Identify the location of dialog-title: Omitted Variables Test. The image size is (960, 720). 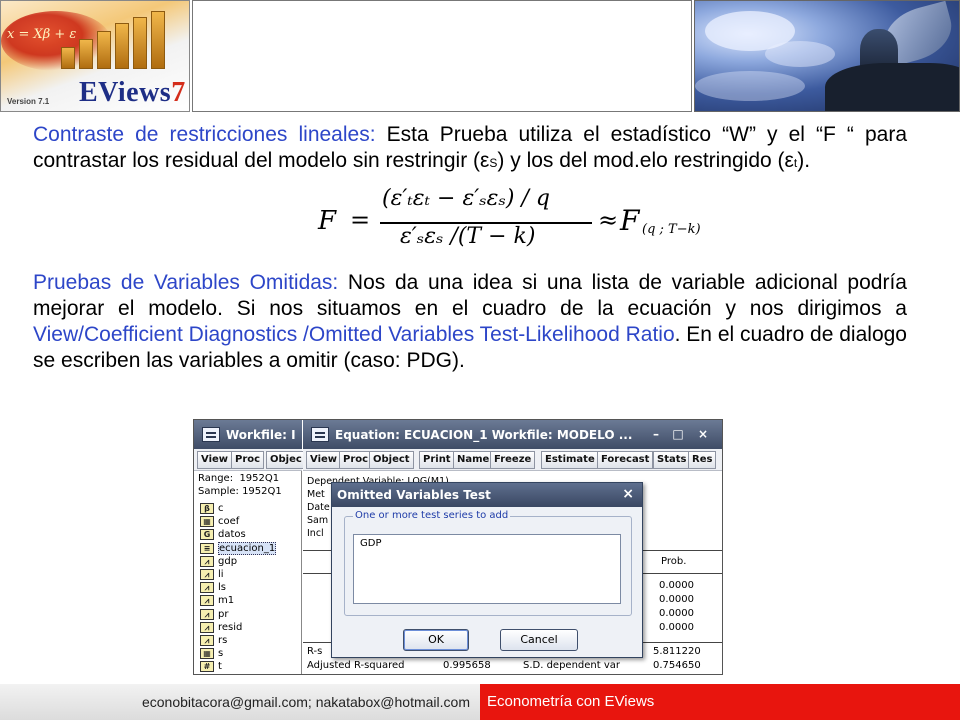
(414, 495).